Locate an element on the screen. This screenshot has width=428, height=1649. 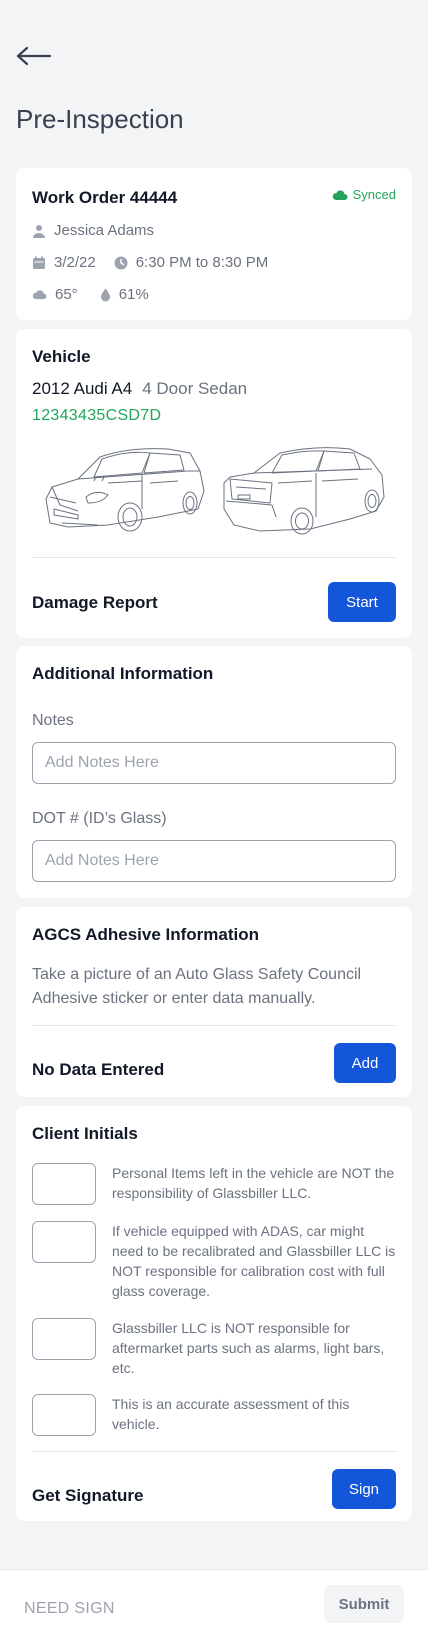
sync-status-label: Synced is located at coordinates (374, 194).